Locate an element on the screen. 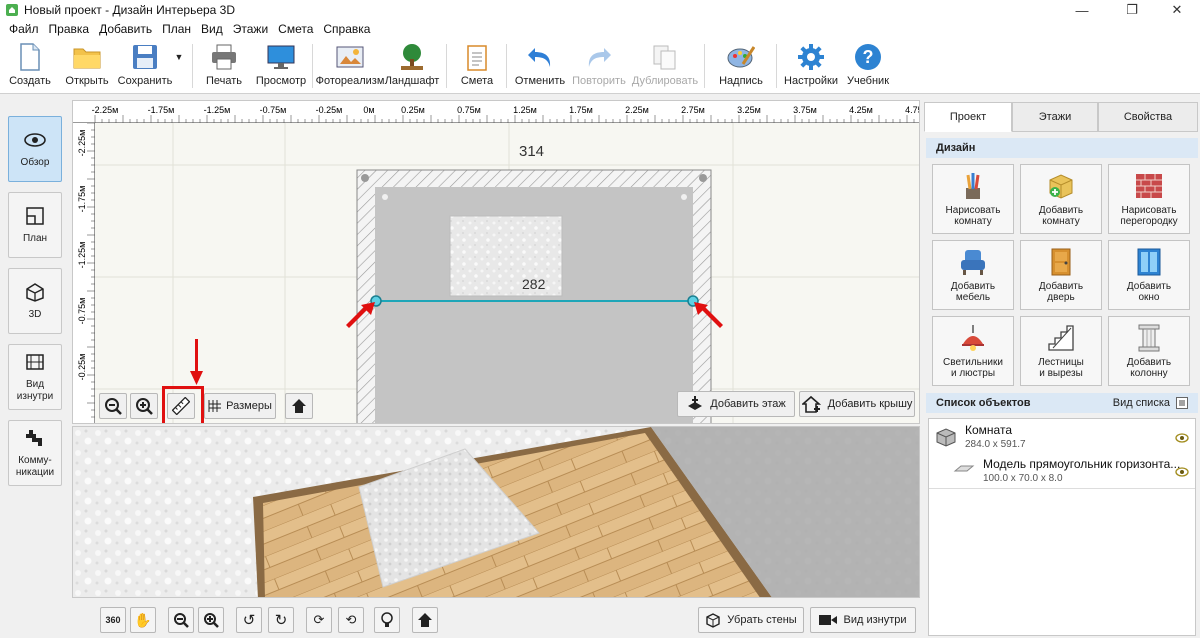 Image resolution: width=1200 pixels, height=638 pixels. menu-help: Справка is located at coordinates (346, 29).